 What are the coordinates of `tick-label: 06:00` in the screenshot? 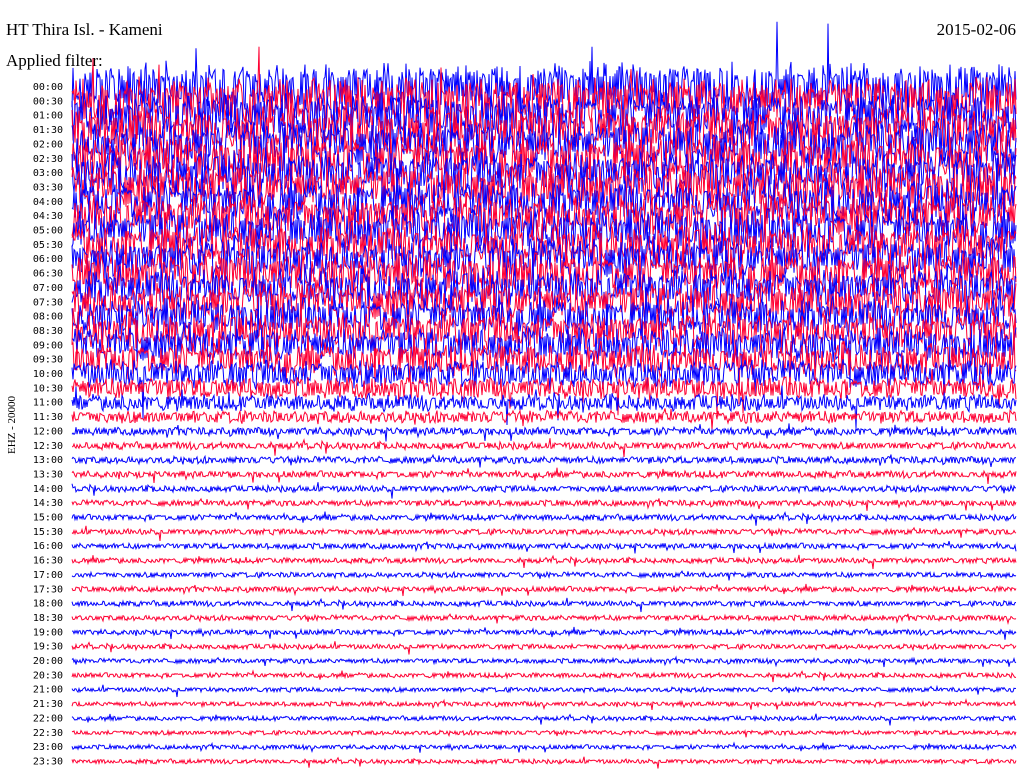 It's located at (48, 259).